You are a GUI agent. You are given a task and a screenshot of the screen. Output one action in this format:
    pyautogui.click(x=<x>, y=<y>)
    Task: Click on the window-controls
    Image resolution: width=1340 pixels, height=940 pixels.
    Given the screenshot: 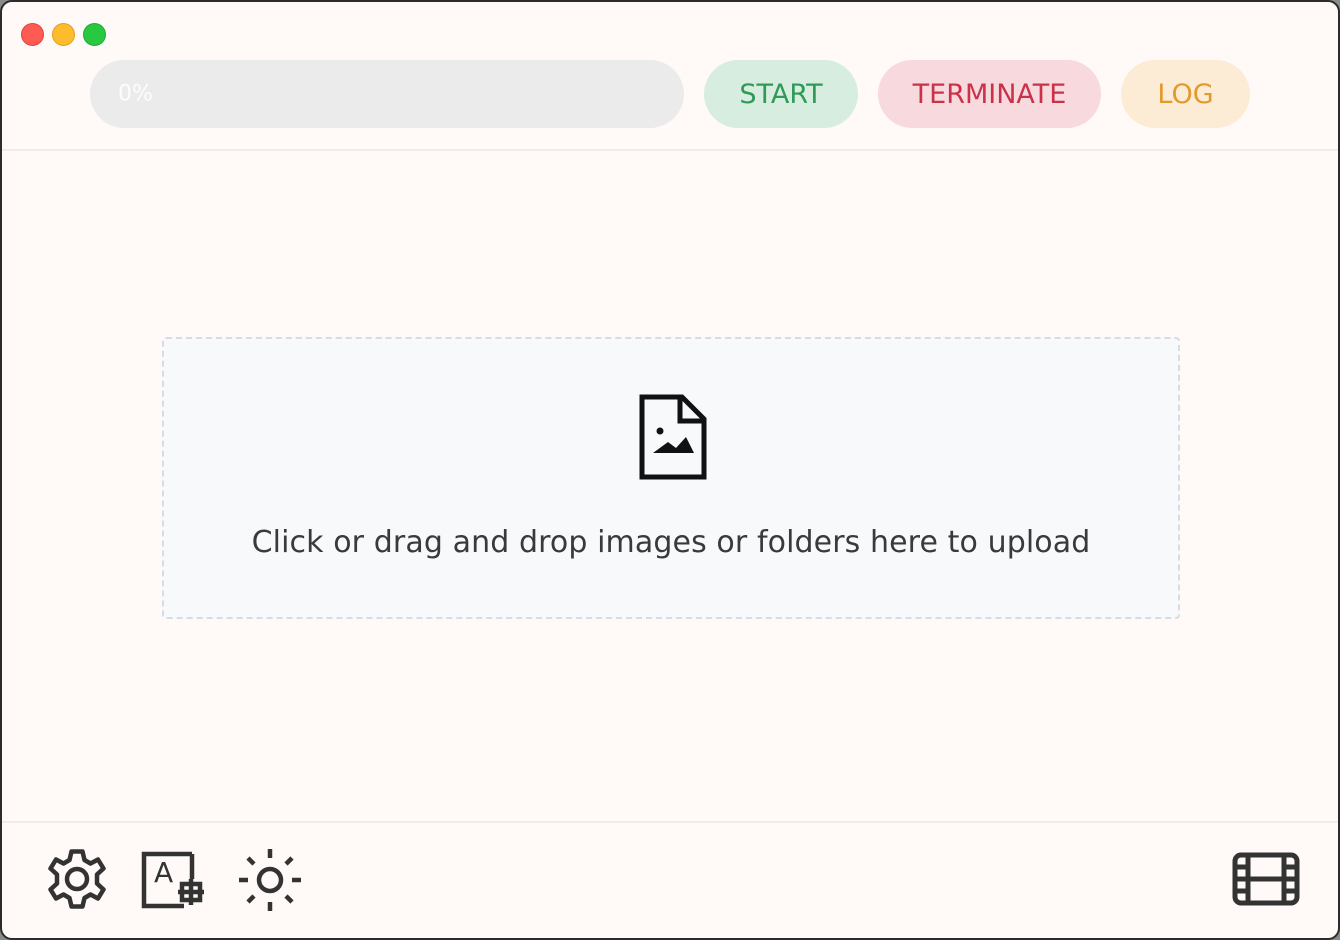 What is the action you would take?
    pyautogui.click(x=63, y=34)
    